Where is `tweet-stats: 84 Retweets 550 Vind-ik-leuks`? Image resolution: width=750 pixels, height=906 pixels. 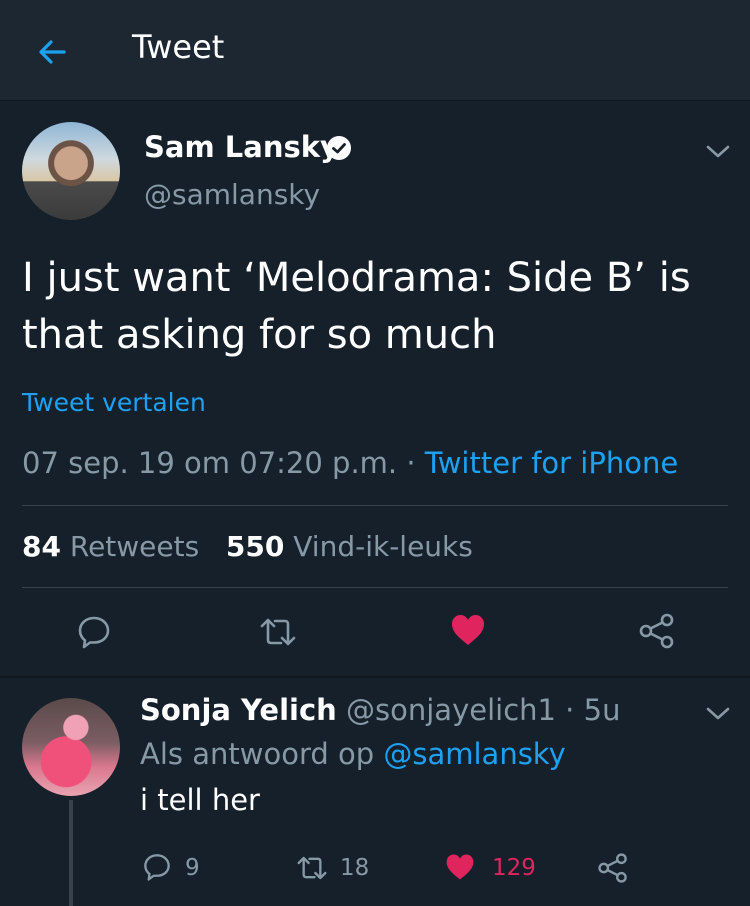
tweet-stats: 84 Retweets 550 Vind-ik-leuks is located at coordinates (247, 546).